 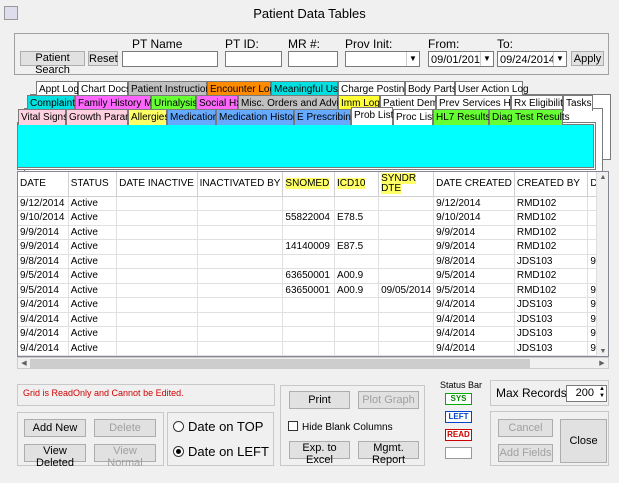 I want to click on scroll-right-icon: ▶, so click(x=602, y=364).